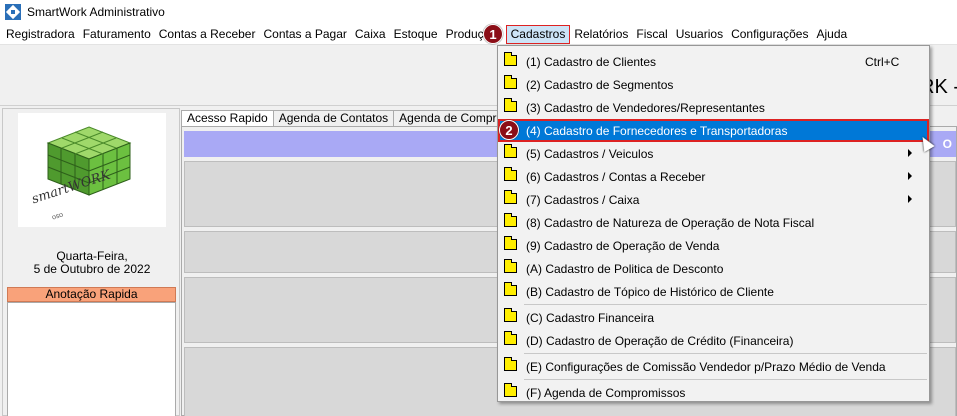 This screenshot has width=957, height=416. Describe the element at coordinates (590, 153) in the screenshot. I see `menu-item-label: (5) Cadastros / Veiculos` at that location.